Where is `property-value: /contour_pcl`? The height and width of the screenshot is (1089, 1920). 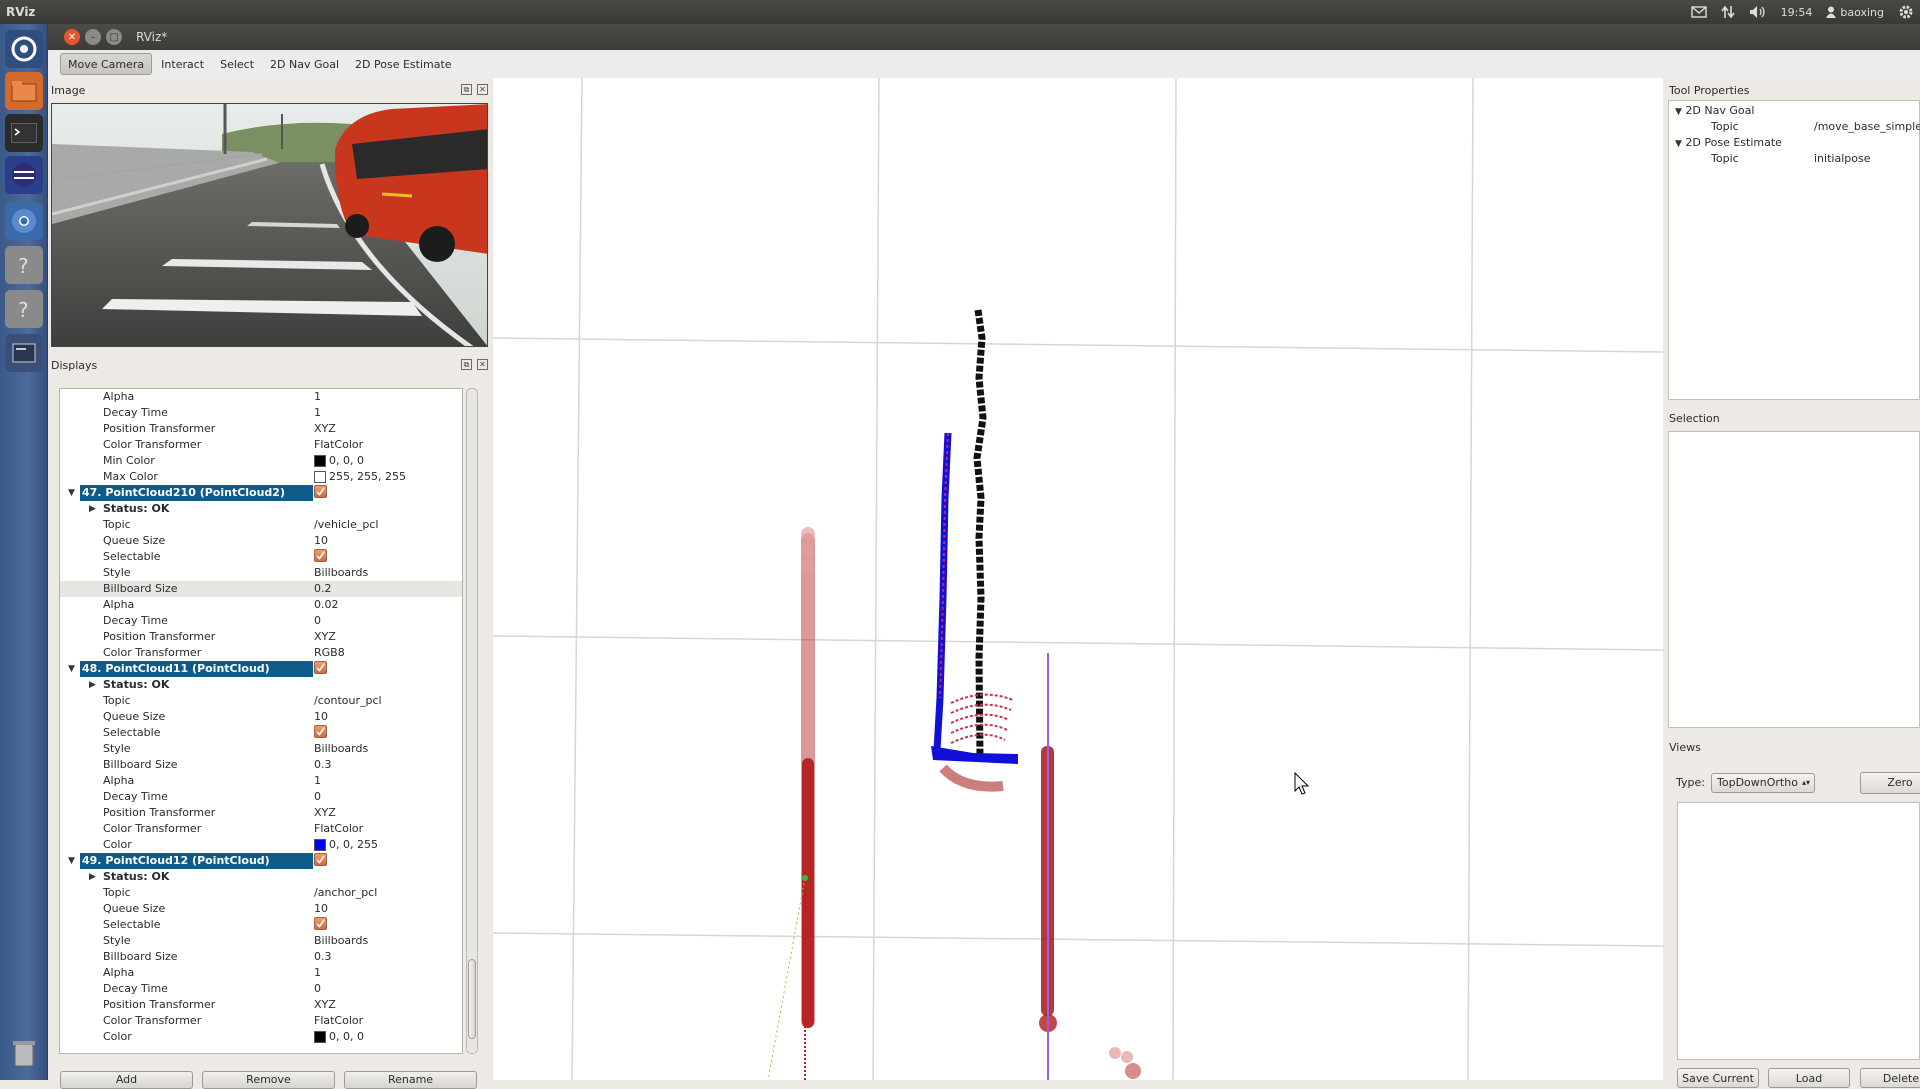
property-value: /contour_pcl is located at coordinates (348, 701).